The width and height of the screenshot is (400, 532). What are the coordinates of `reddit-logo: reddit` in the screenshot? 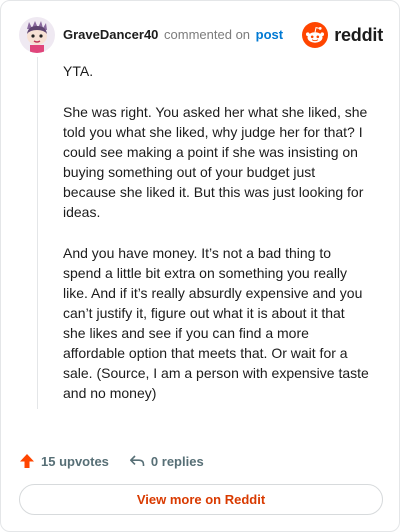 It's located at (342, 35).